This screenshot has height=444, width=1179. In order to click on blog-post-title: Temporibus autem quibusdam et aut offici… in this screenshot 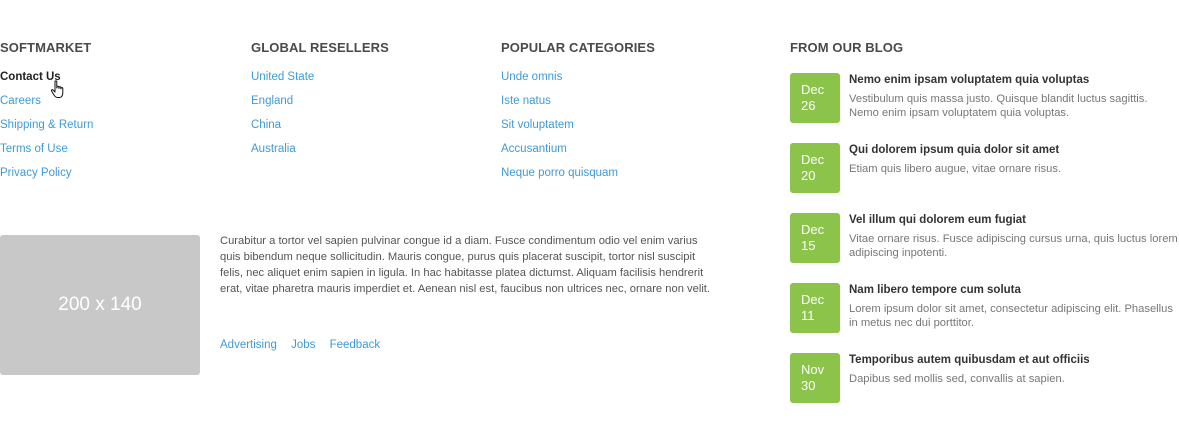, I will do `click(1014, 360)`.